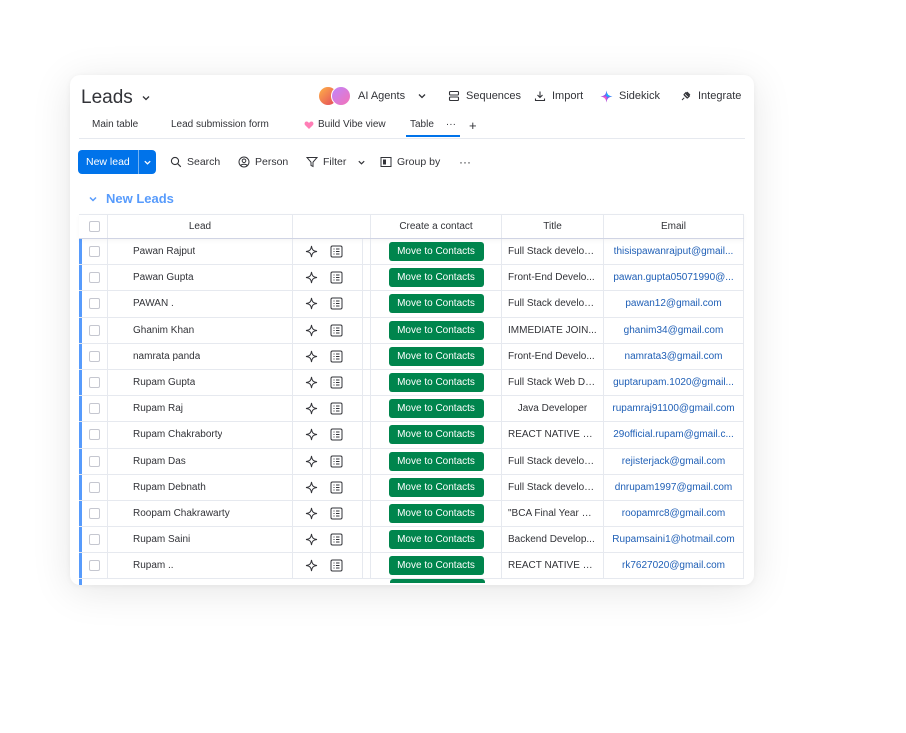  I want to click on title-cell: Java Developer, so click(553, 409).